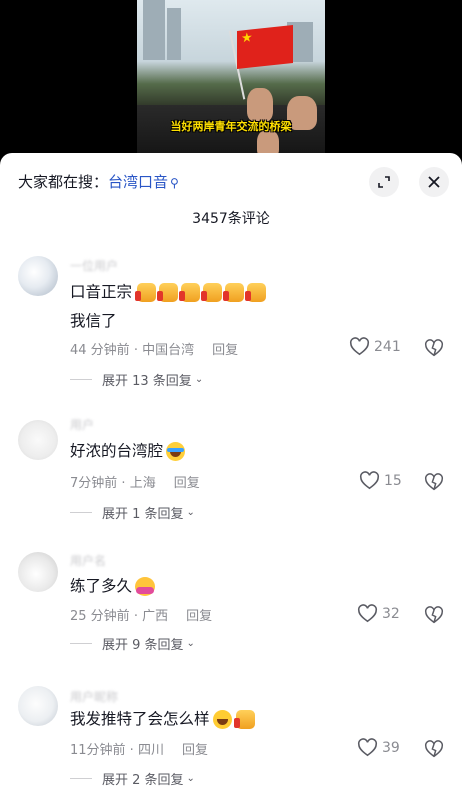  What do you see at coordinates (100, 616) in the screenshot?
I see `comment-time: 25 分钟前` at bounding box center [100, 616].